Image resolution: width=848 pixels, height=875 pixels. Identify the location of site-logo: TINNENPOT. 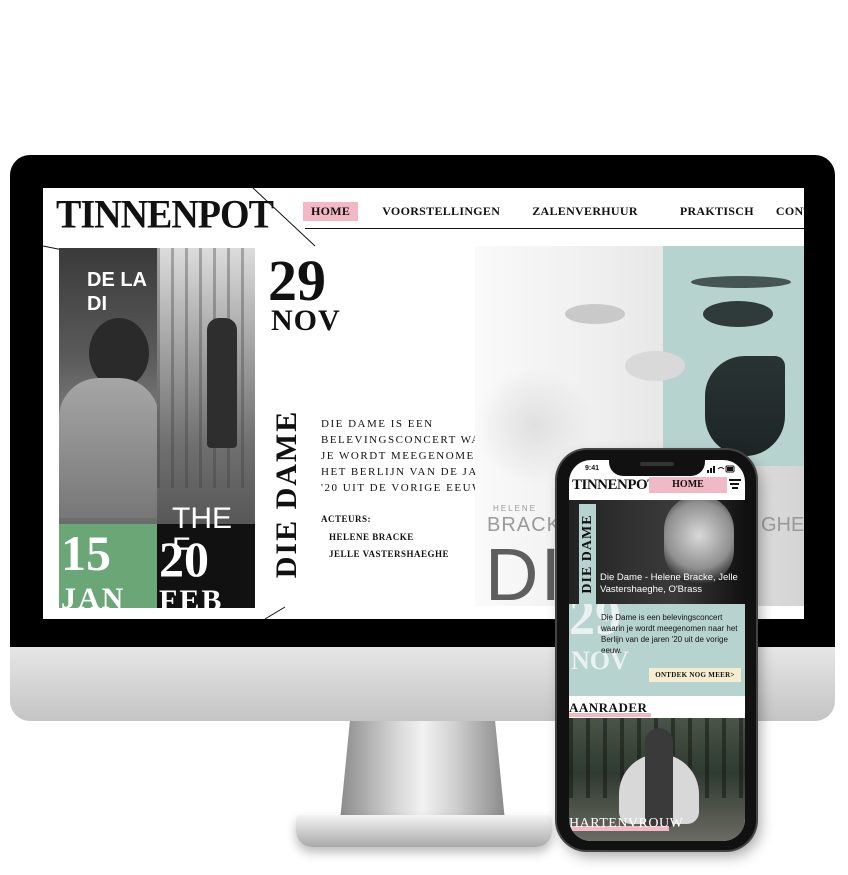
(165, 215).